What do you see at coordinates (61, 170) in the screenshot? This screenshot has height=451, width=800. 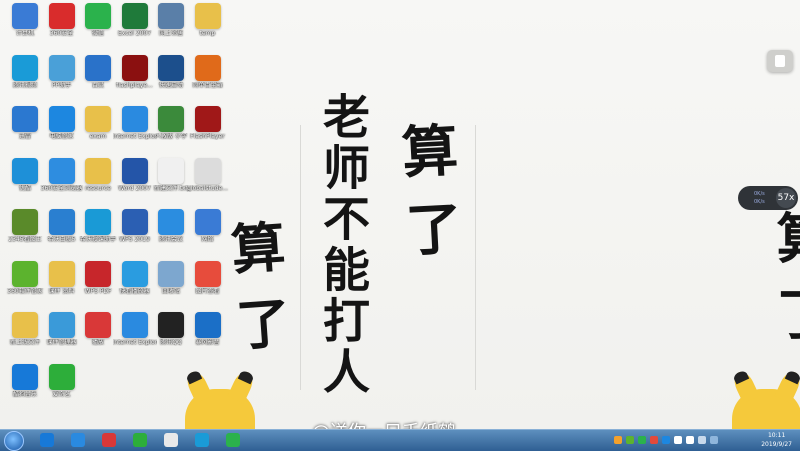 I see `browser-icon` at bounding box center [61, 170].